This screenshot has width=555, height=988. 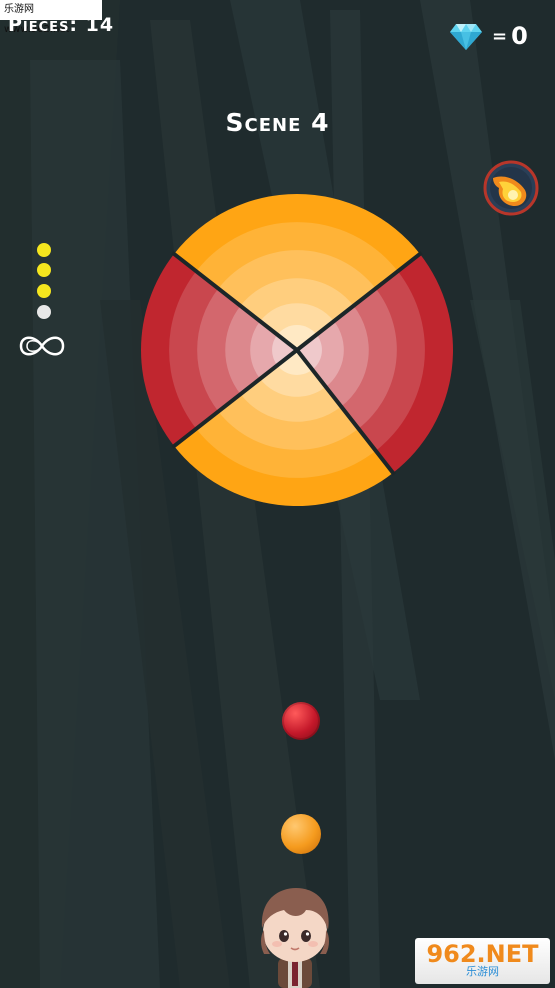 What do you see at coordinates (489, 36) in the screenshot?
I see `gem-counter: = 0` at bounding box center [489, 36].